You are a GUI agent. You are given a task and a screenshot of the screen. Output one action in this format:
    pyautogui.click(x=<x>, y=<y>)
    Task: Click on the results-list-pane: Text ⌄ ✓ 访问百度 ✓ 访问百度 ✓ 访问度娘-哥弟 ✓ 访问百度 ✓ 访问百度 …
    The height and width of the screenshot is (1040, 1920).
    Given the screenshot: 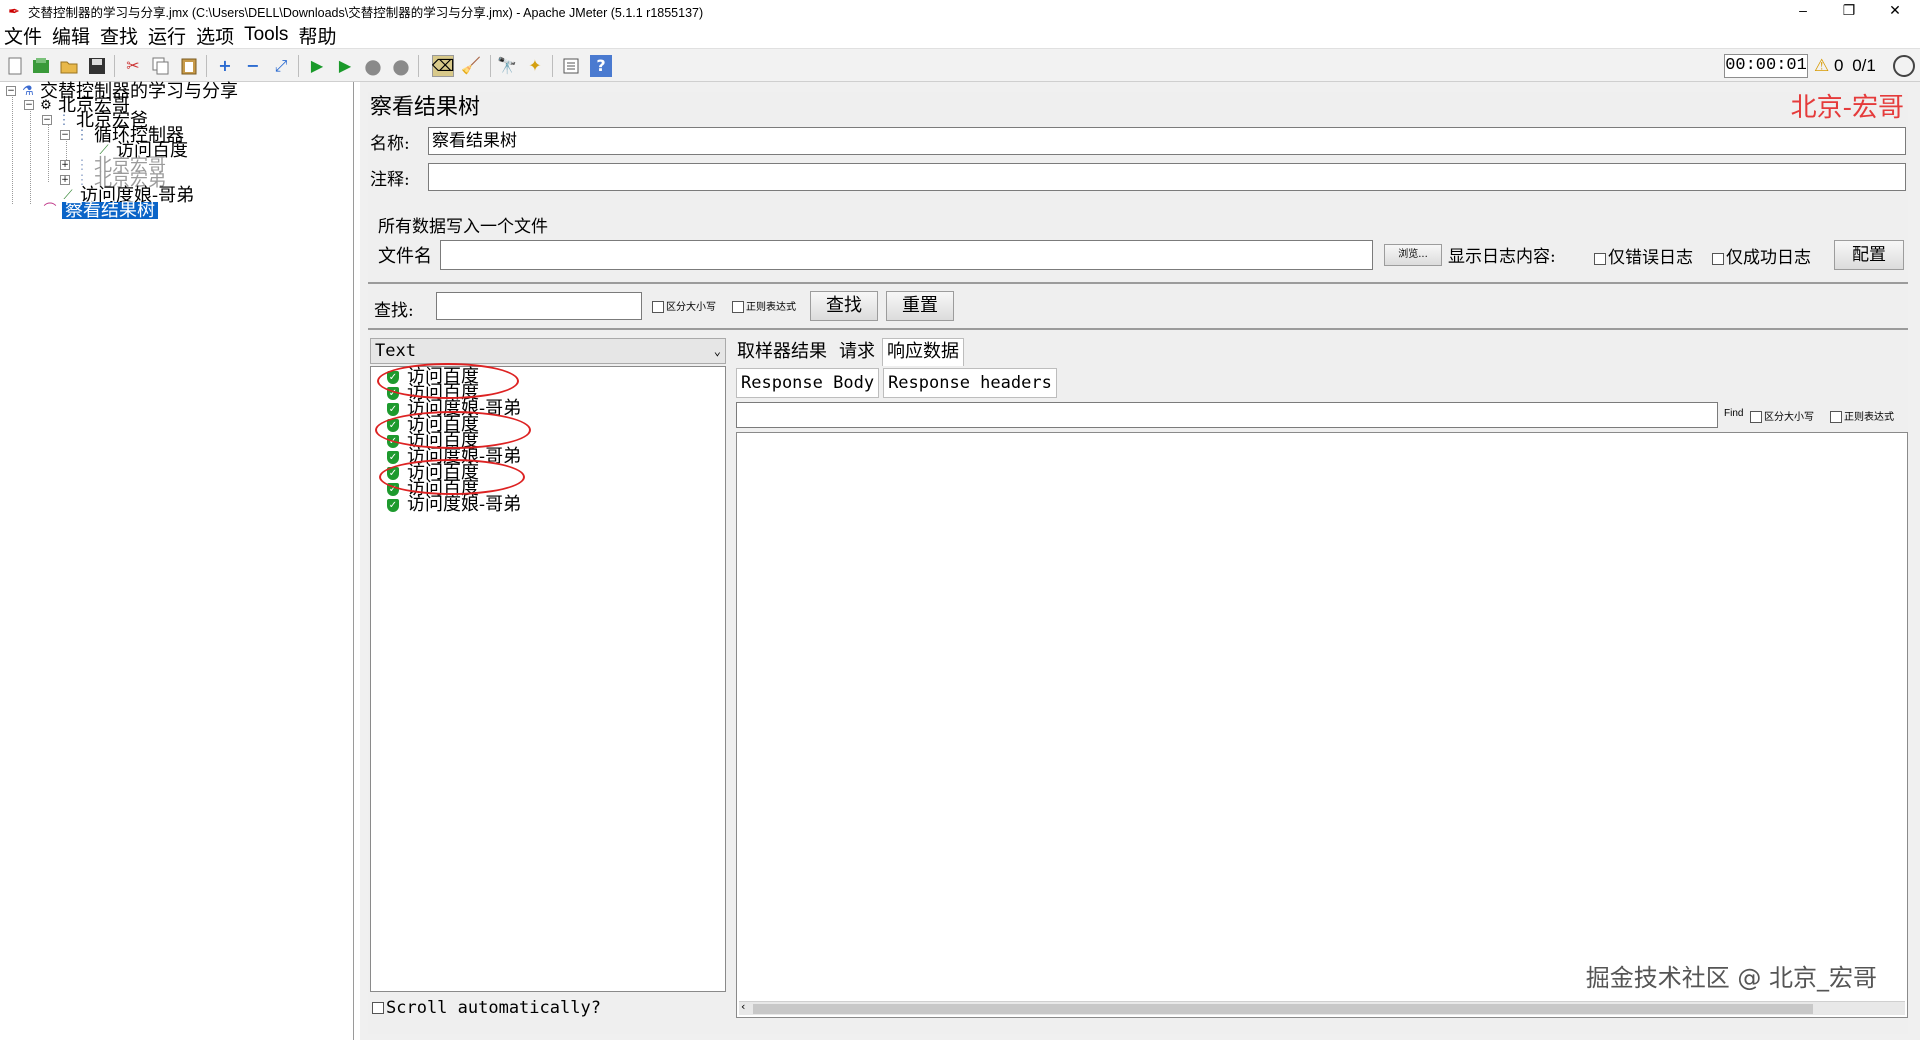 What is the action you would take?
    pyautogui.click(x=548, y=684)
    